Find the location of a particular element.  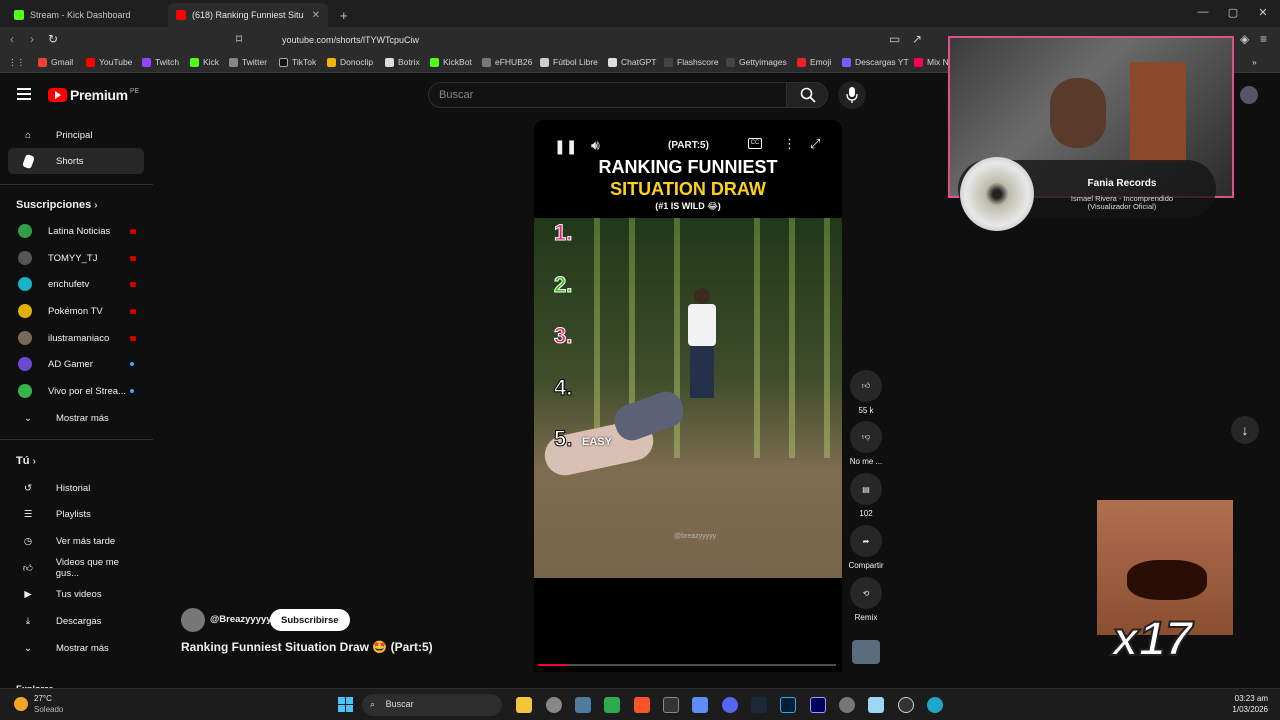

bookmark-icon: ⌑ is located at coordinates (239, 39).